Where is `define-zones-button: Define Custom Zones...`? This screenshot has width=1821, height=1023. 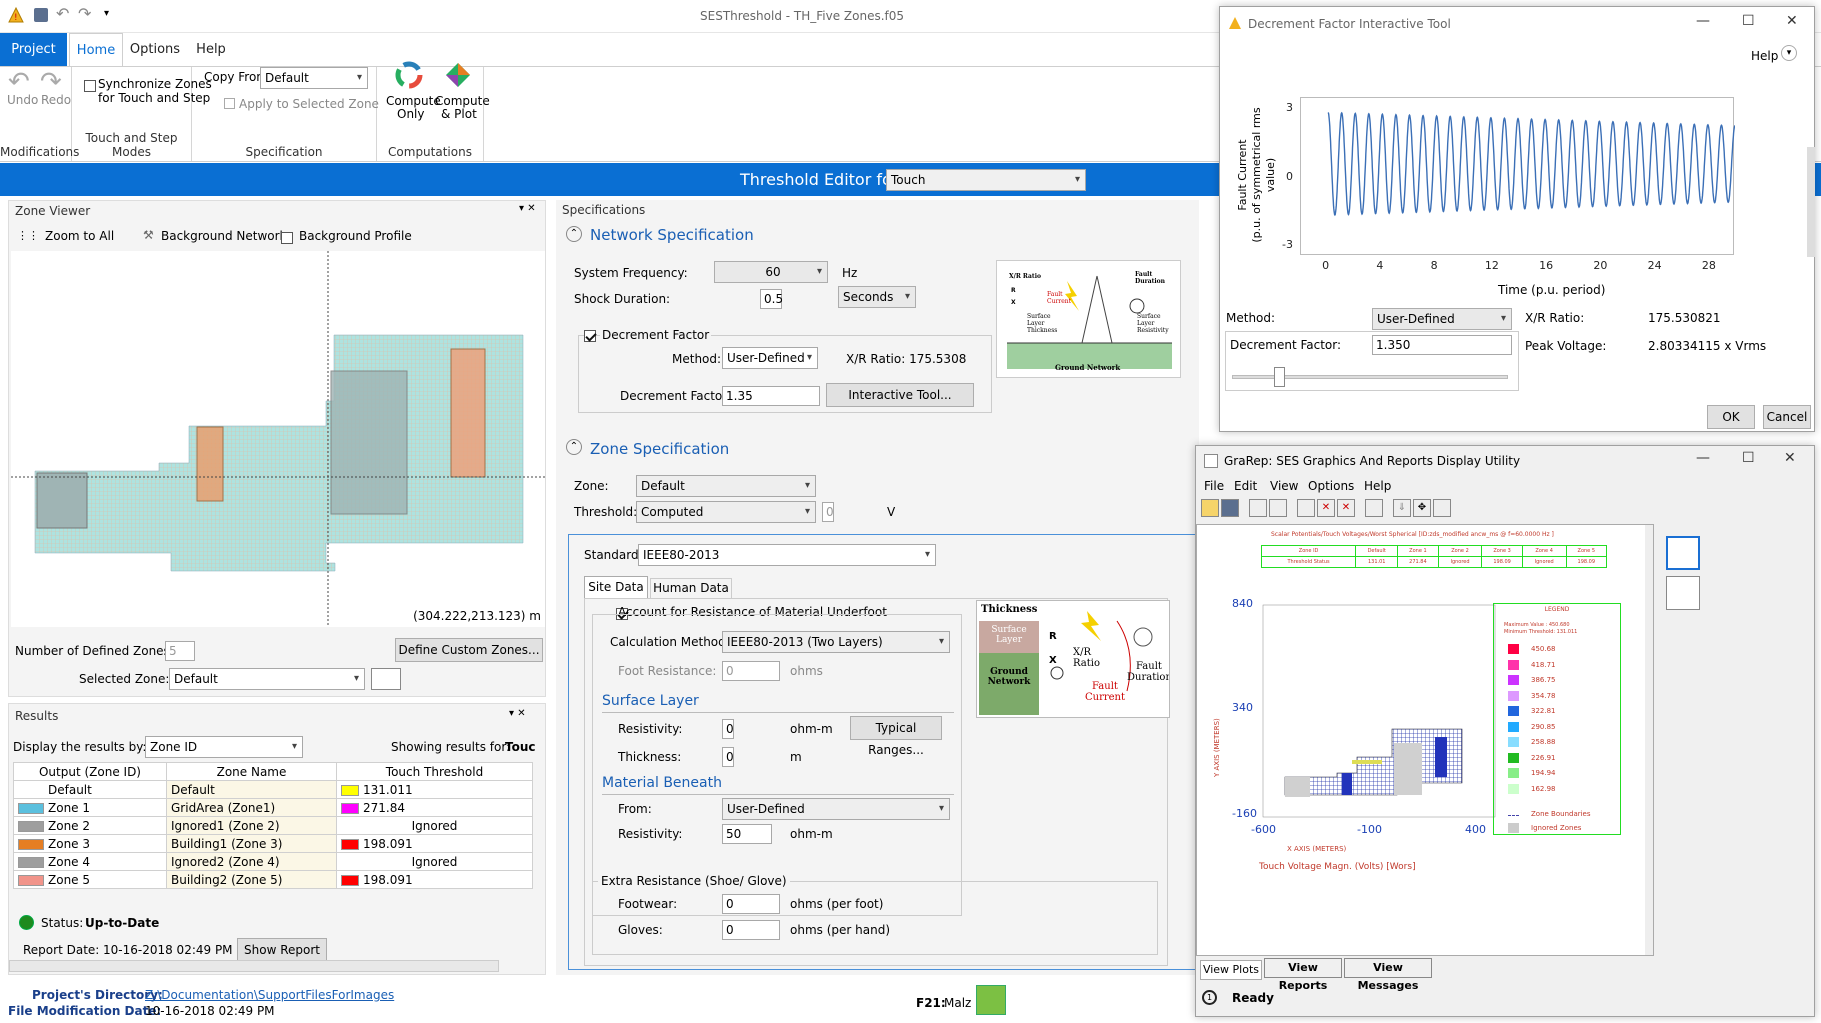
define-zones-button: Define Custom Zones... is located at coordinates (469, 650).